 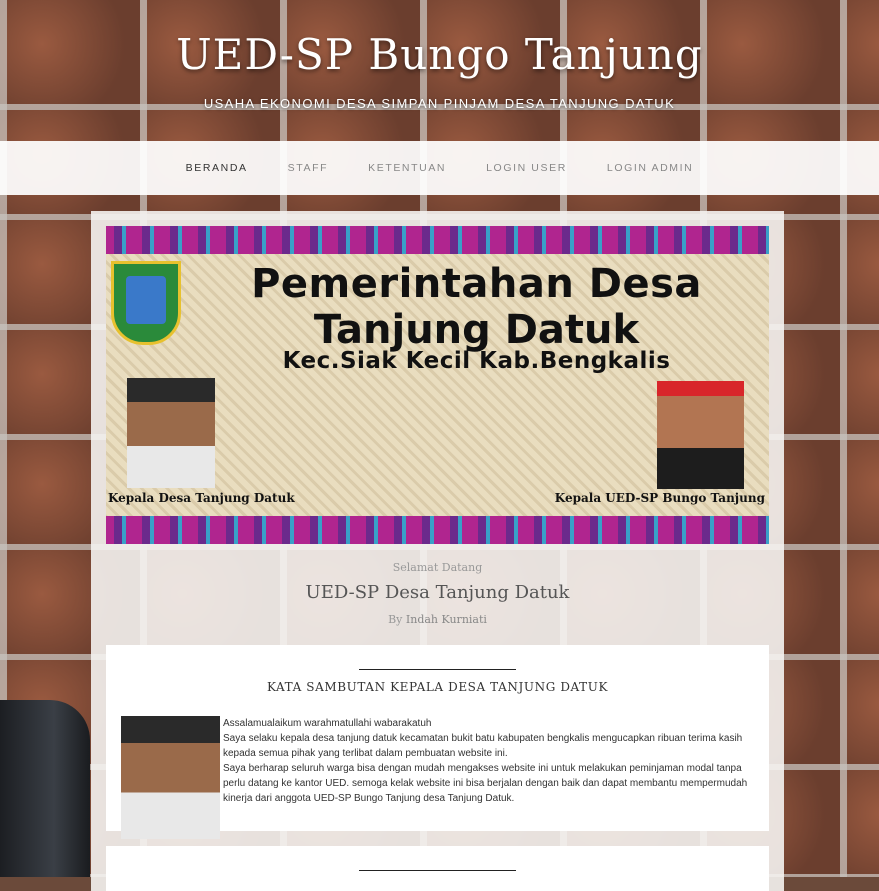 What do you see at coordinates (170, 777) in the screenshot?
I see `village-head-portrait` at bounding box center [170, 777].